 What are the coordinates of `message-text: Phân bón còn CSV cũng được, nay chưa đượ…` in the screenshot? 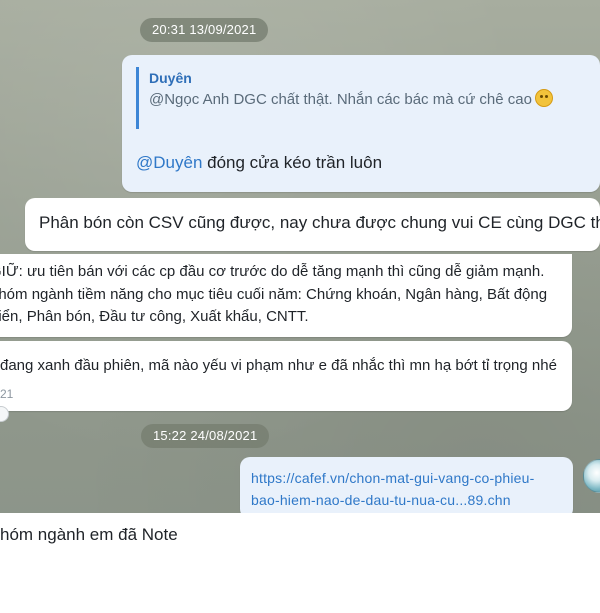 It's located at (319, 222).